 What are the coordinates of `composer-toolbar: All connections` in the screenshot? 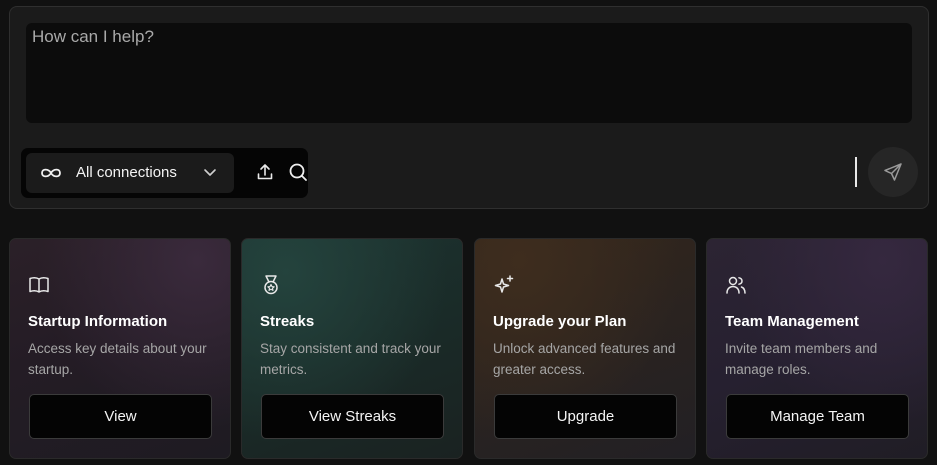 It's located at (164, 173).